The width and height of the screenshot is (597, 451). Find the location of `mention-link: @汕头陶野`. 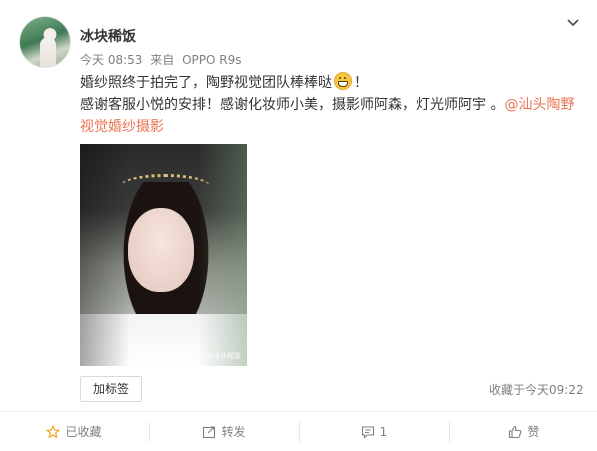

mention-link: @汕头陶野 is located at coordinates (539, 105).